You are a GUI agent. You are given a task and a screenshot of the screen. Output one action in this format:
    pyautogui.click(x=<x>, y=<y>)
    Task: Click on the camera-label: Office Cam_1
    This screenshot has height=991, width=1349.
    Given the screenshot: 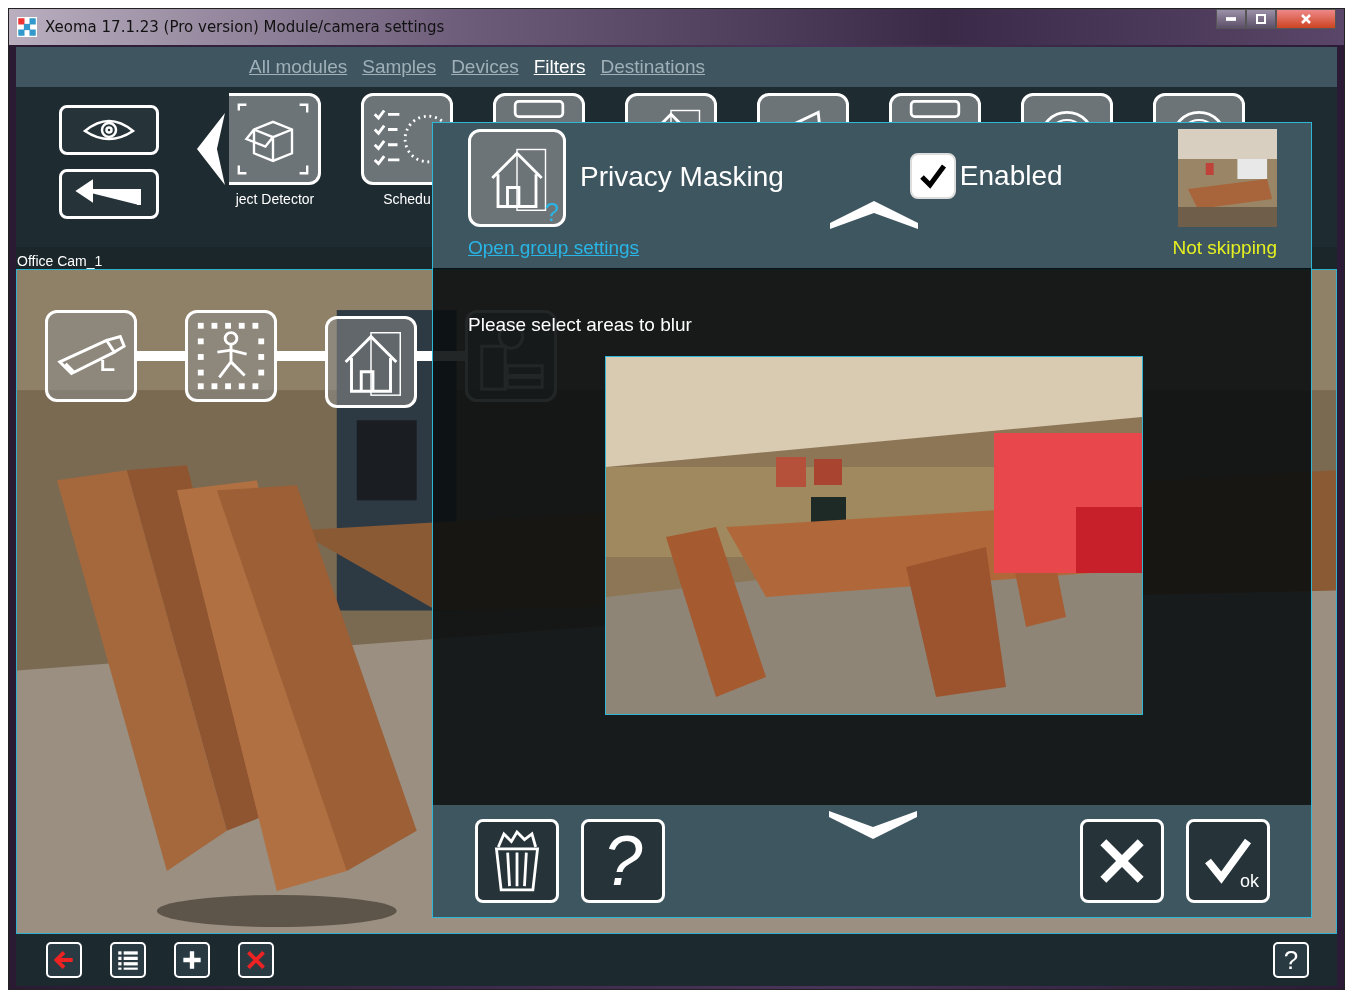 What is the action you would take?
    pyautogui.click(x=59, y=261)
    